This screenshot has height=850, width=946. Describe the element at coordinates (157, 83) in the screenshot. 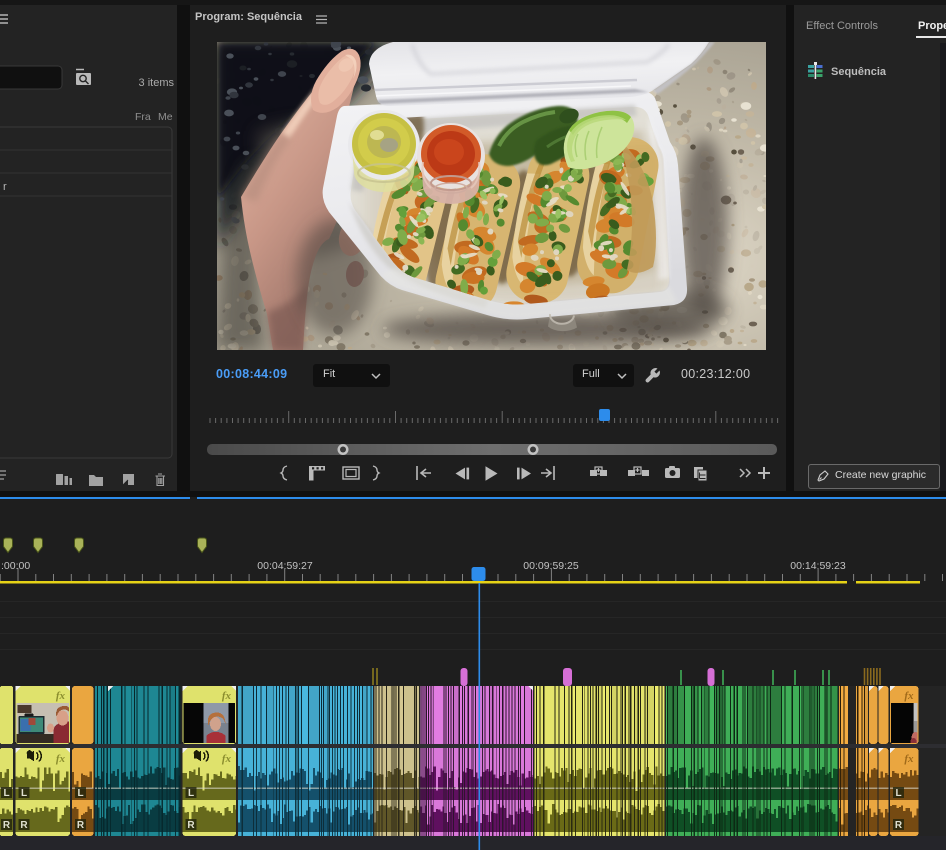

I see `svg-text: 3 items` at that location.